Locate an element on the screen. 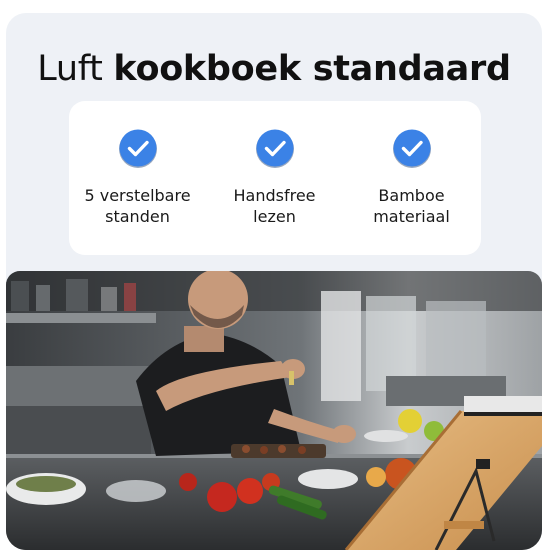  feature-label: 5 verstelbare standen is located at coordinates (137, 206).